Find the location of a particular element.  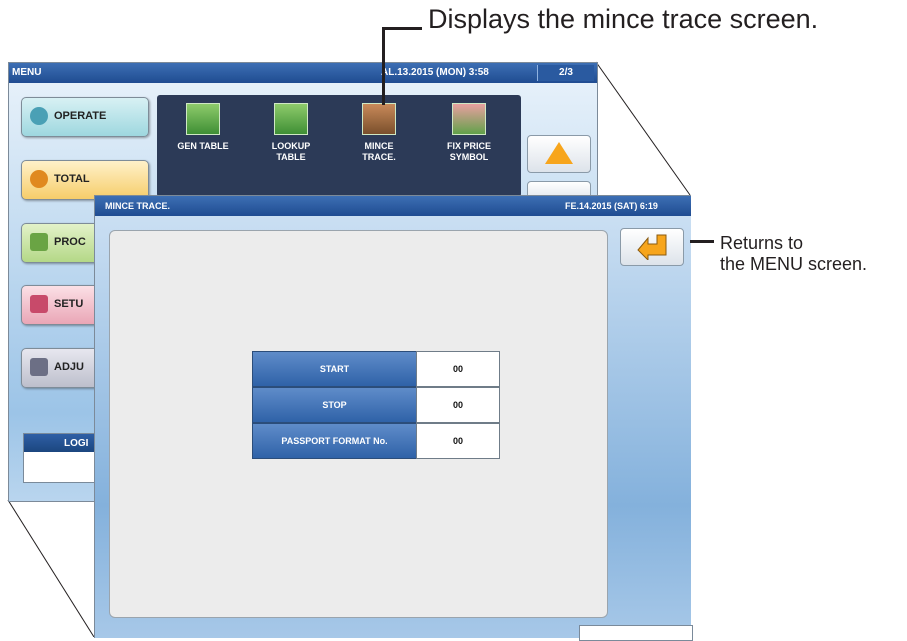

adjust-icon is located at coordinates (39, 367).